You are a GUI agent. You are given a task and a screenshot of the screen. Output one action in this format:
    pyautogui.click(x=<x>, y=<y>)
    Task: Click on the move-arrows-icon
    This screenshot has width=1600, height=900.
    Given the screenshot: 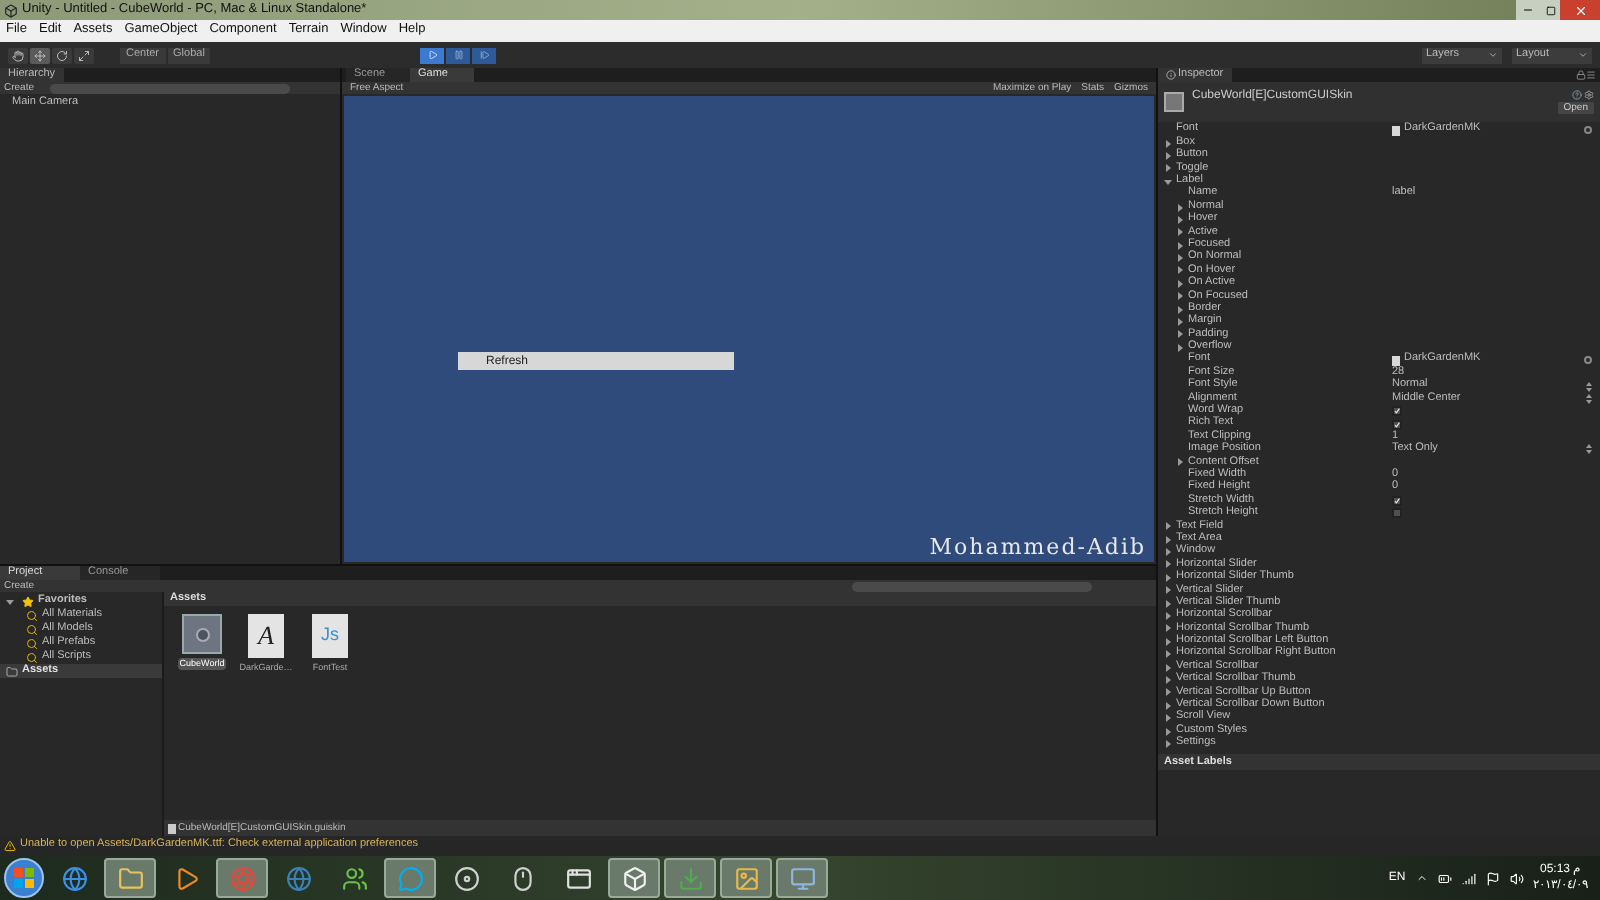 What is the action you would take?
    pyautogui.click(x=40, y=55)
    